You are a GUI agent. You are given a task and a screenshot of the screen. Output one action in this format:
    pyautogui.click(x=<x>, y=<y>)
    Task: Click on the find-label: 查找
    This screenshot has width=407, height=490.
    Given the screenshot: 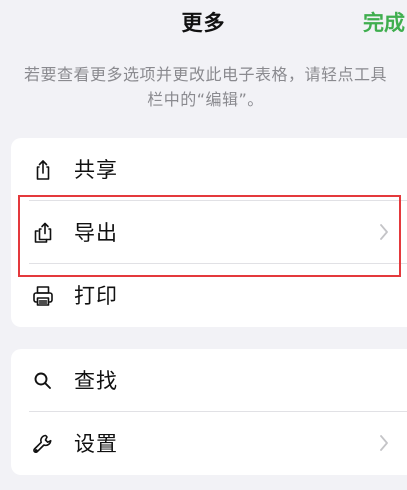 What is the action you would take?
    pyautogui.click(x=96, y=381)
    